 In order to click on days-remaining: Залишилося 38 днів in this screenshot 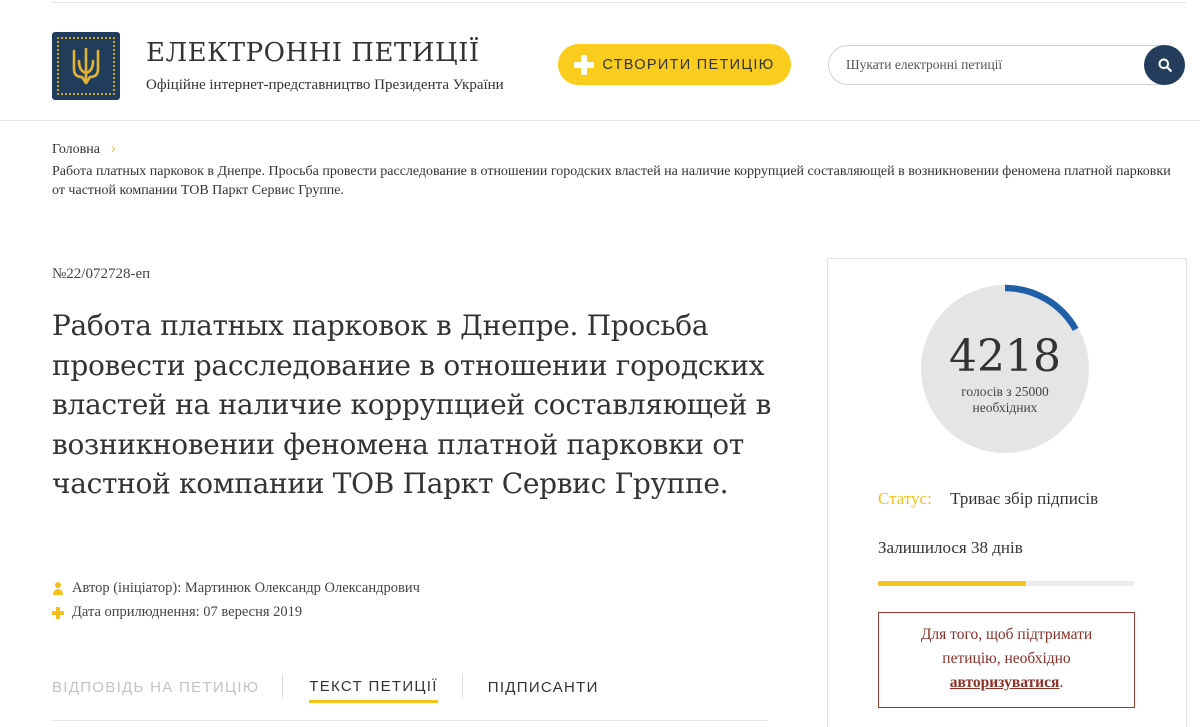, I will do `click(950, 547)`.